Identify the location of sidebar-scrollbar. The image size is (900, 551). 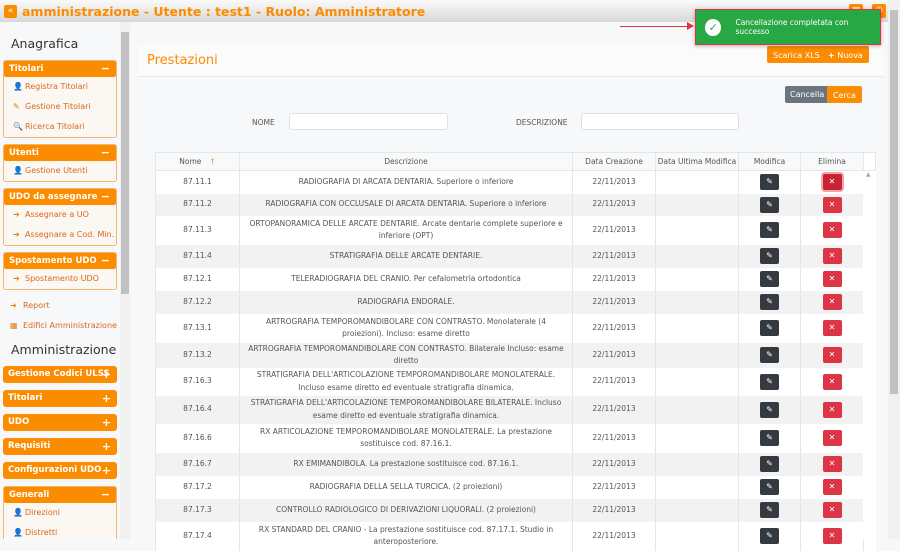
(125, 280).